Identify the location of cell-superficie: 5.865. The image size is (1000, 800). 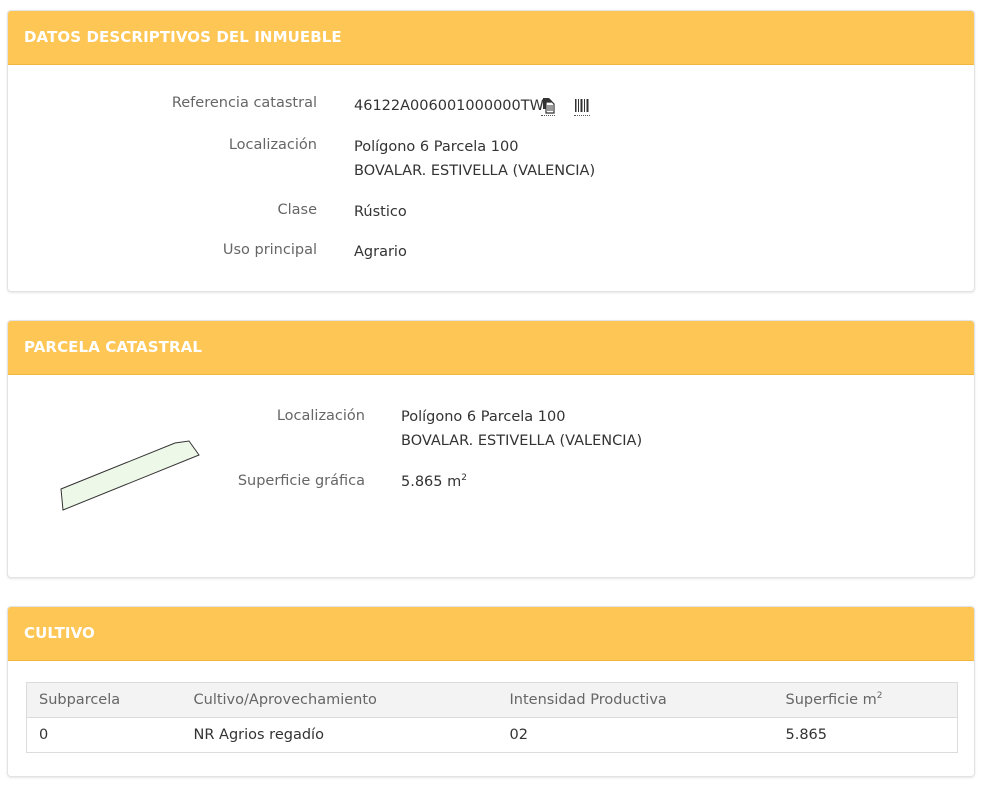
(806, 735).